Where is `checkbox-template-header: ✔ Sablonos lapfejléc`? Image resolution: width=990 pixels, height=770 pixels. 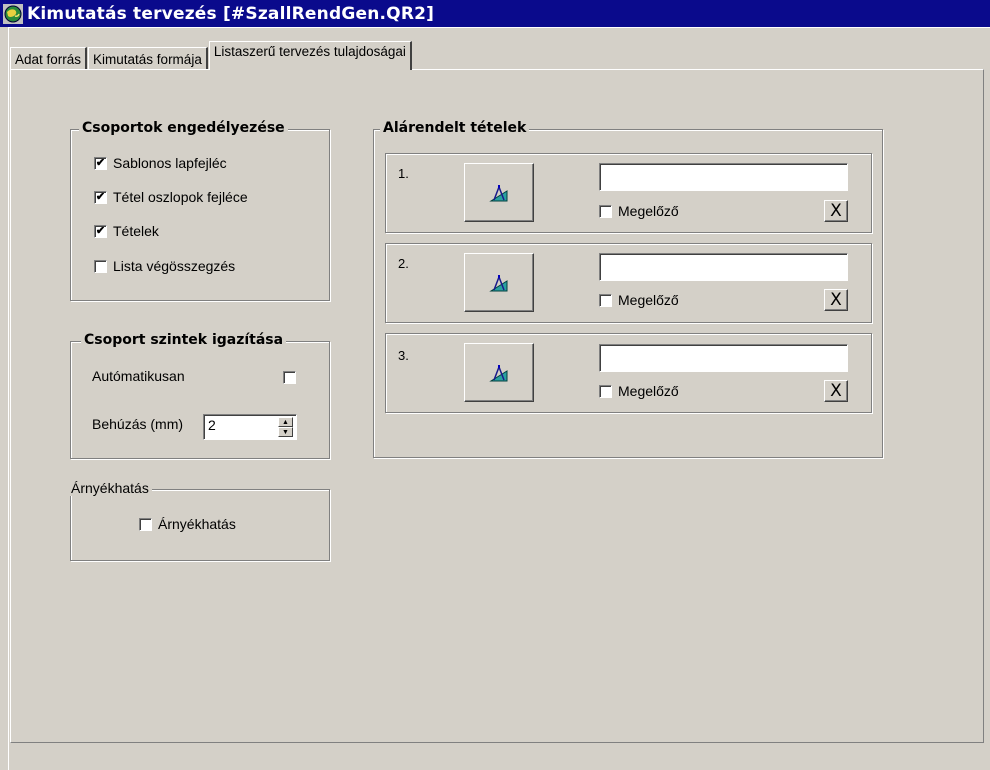
checkbox-template-header: ✔ Sablonos lapfejléc is located at coordinates (160, 163).